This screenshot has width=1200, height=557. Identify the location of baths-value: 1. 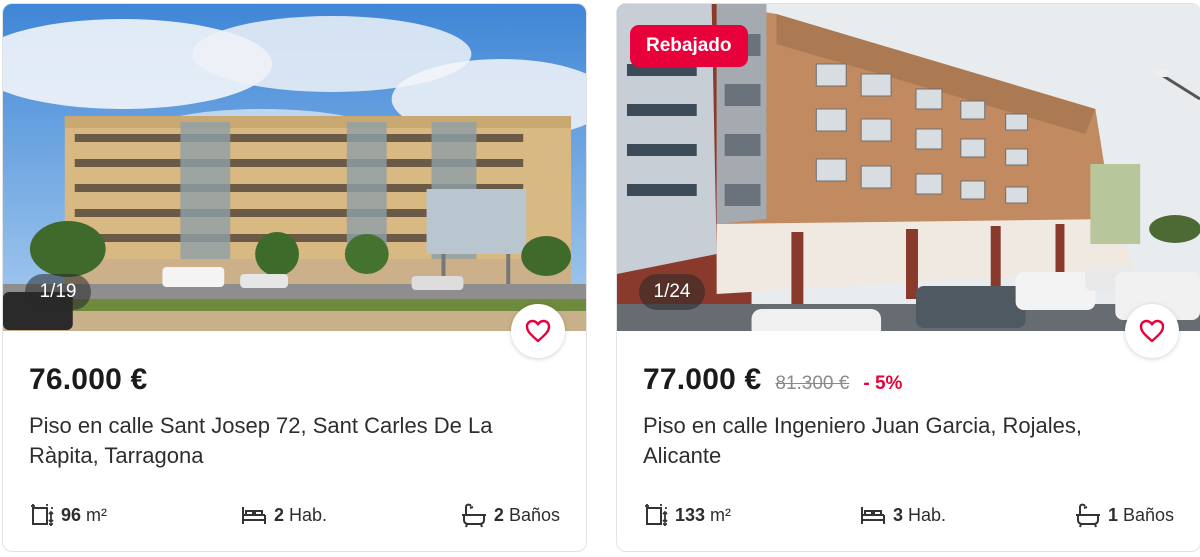
(1112, 514).